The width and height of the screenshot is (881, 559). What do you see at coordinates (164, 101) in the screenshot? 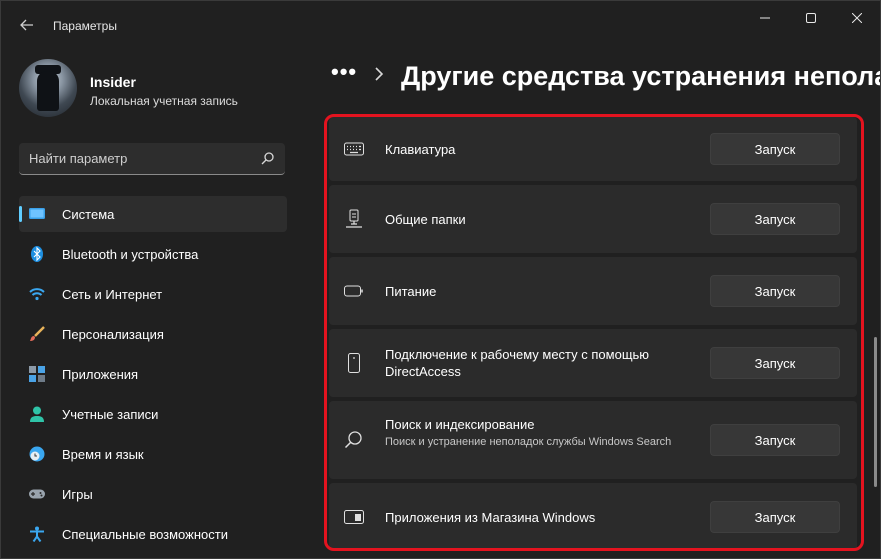
I see `profile-account-type: Локальная учетная запись` at bounding box center [164, 101].